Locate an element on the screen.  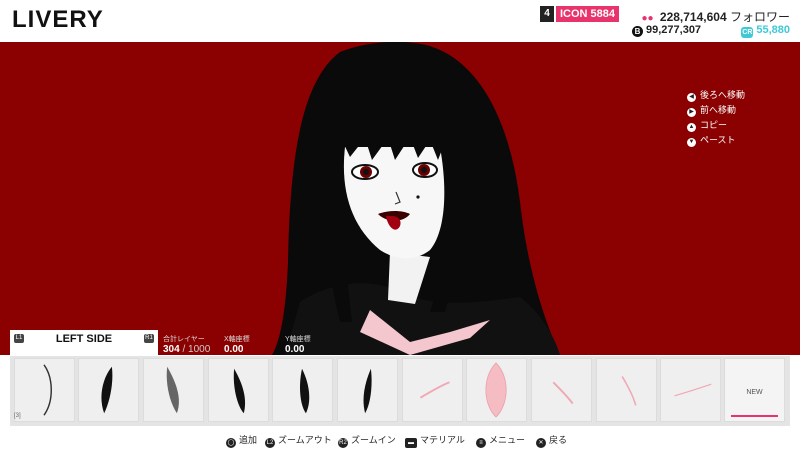
icon-level-badge: ICON 5884 is located at coordinates (588, 14).